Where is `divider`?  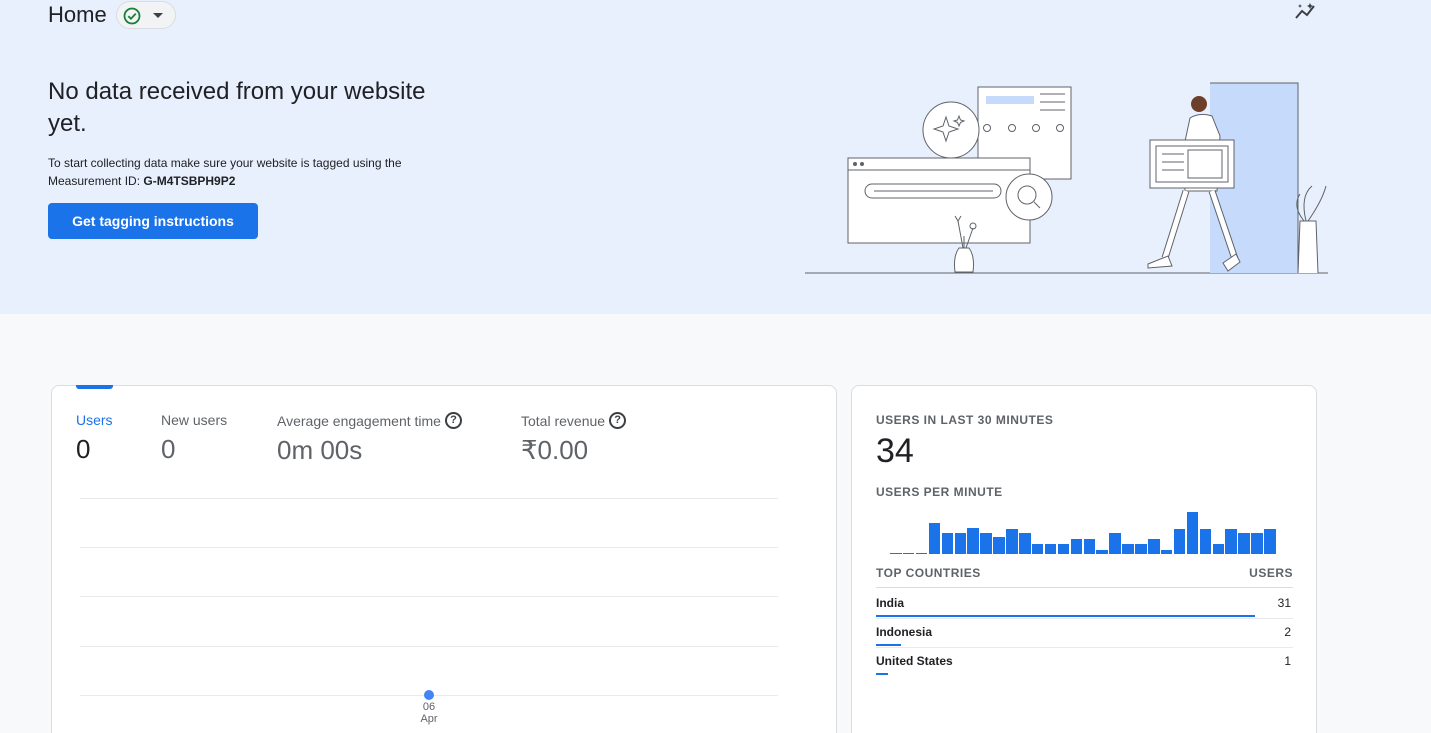 divider is located at coordinates (1084, 587).